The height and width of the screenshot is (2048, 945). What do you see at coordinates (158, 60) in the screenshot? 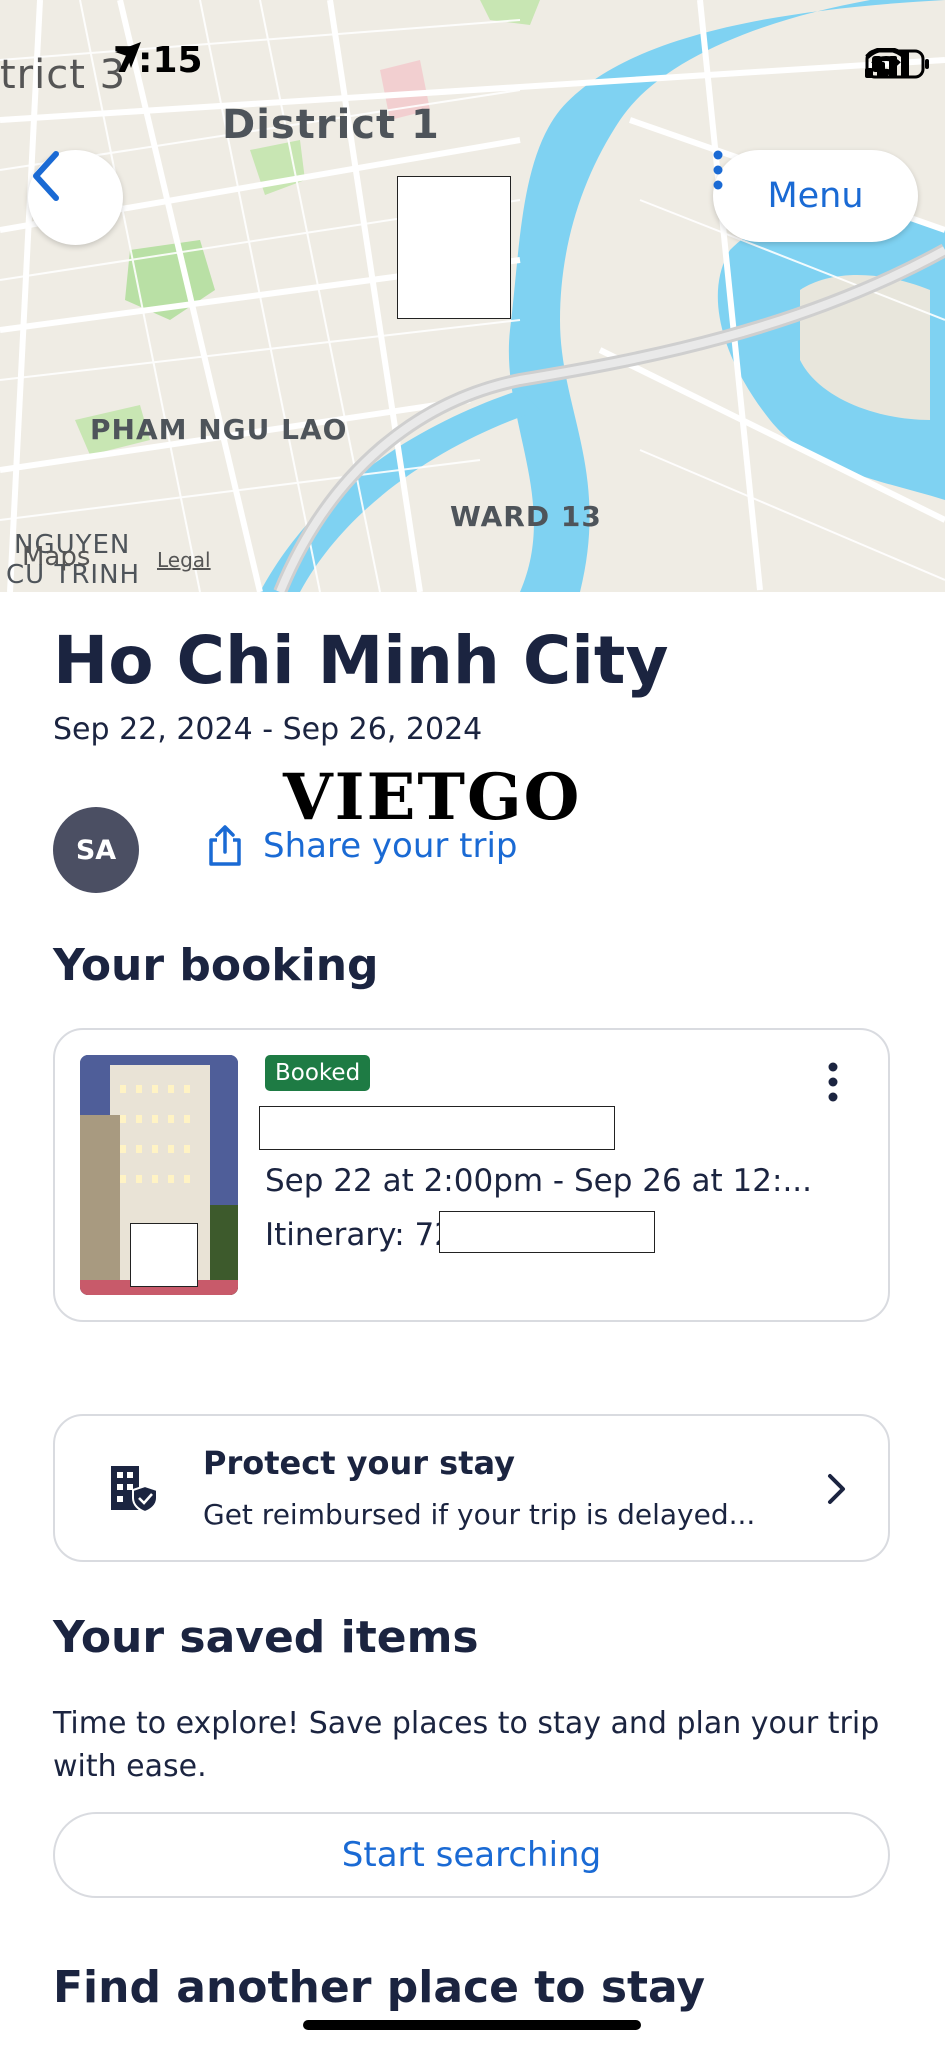
I see `status-time: 7:15` at bounding box center [158, 60].